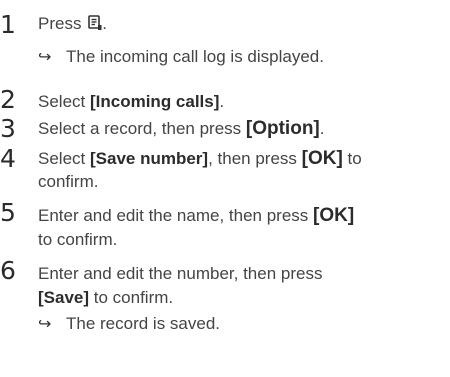 The image size is (450, 377). I want to click on step-number: 1, so click(8, 24).